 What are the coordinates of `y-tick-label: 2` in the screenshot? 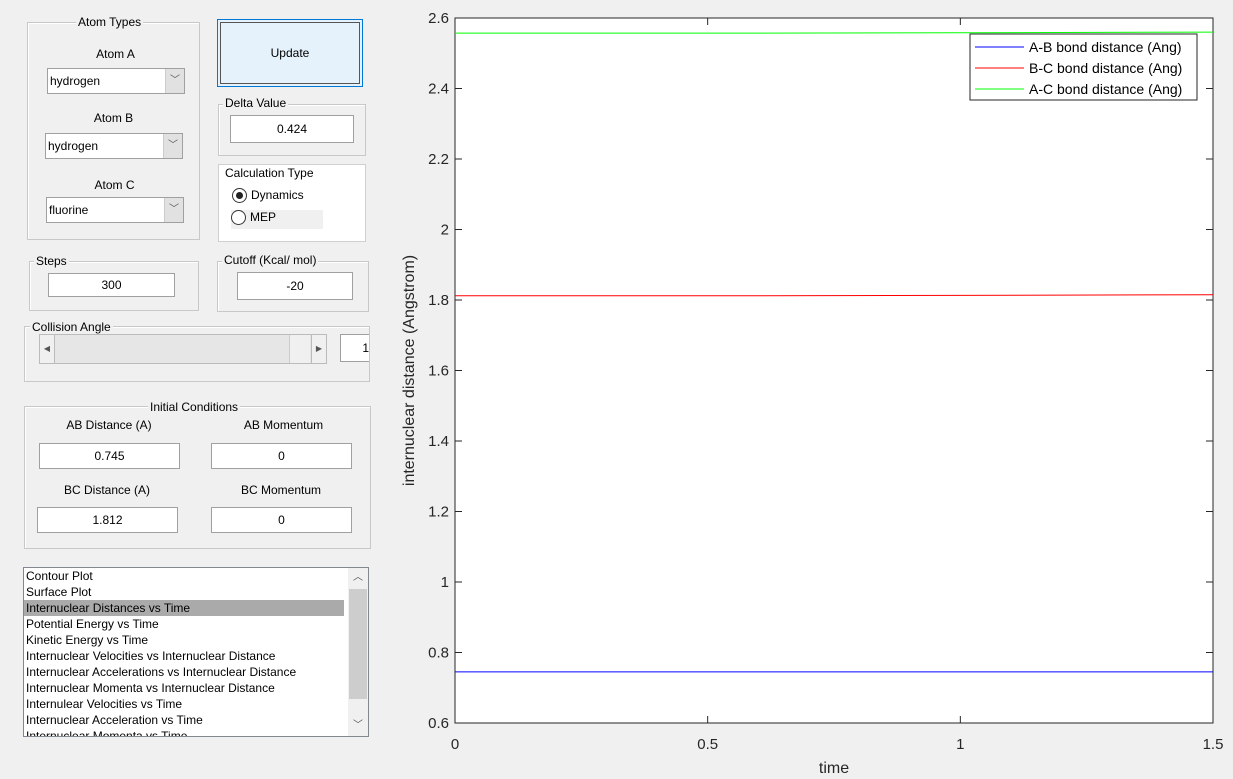 It's located at (445, 230).